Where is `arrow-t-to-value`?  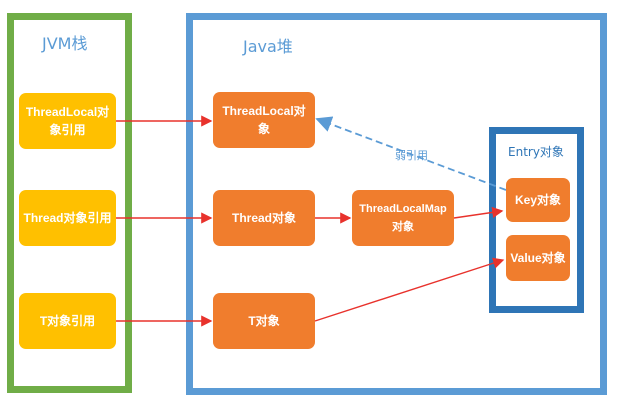
arrow-t-to-value is located at coordinates (409, 289).